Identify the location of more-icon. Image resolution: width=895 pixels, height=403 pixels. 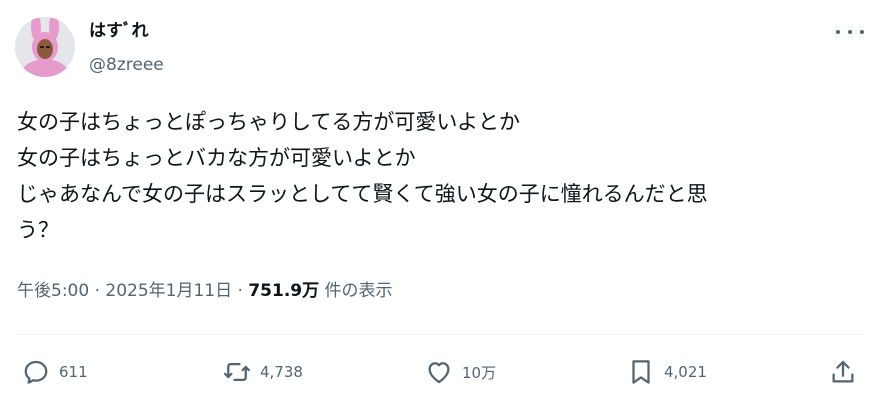
(850, 32).